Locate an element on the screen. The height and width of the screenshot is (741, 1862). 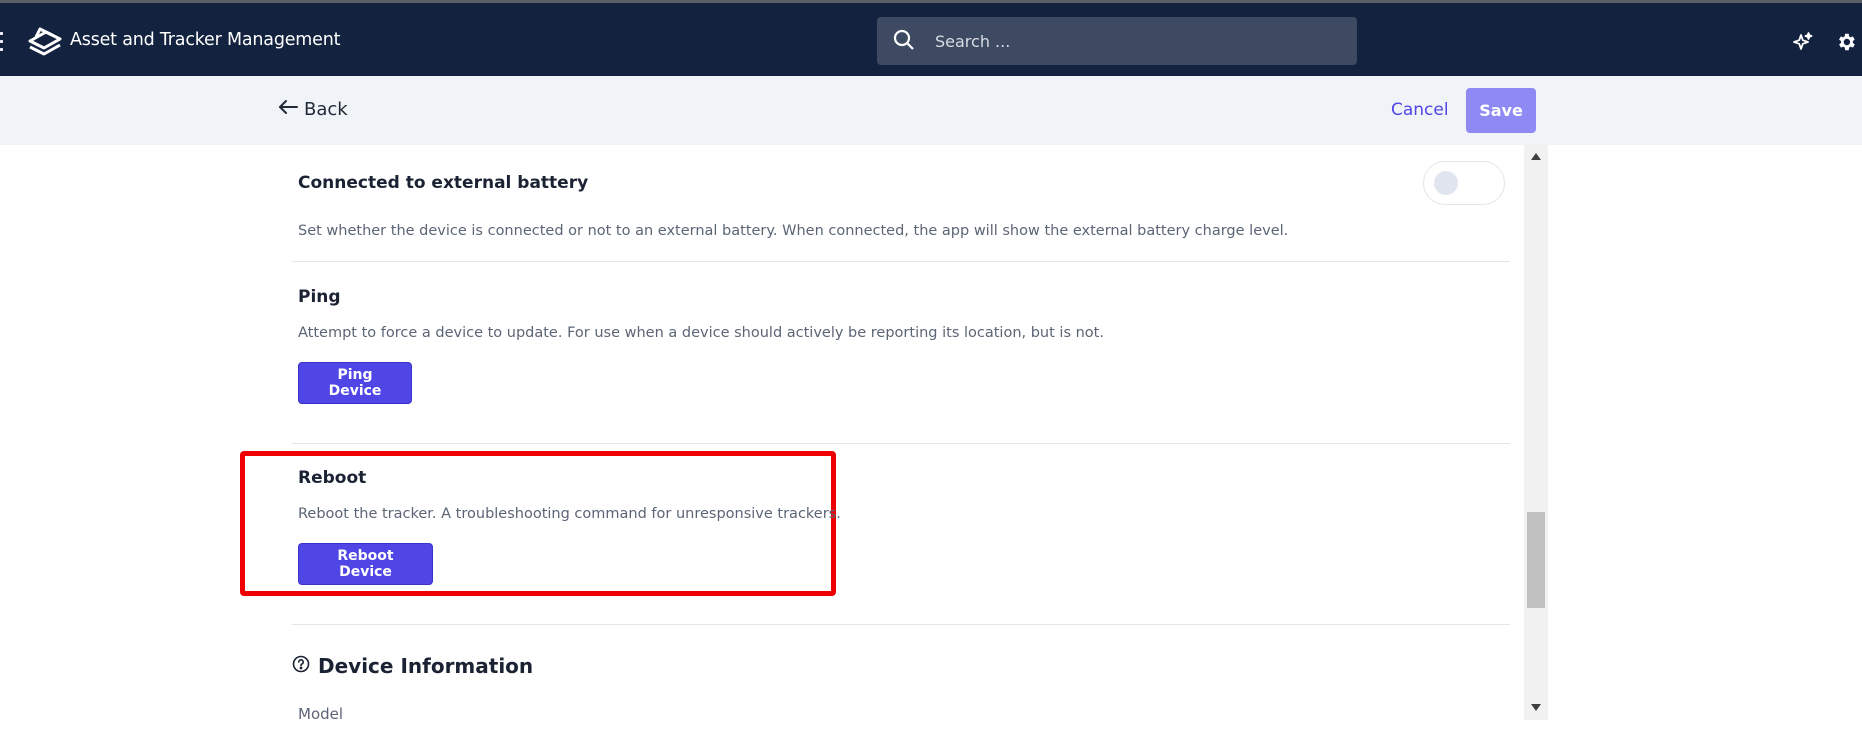
save-button: Save is located at coordinates (1501, 110).